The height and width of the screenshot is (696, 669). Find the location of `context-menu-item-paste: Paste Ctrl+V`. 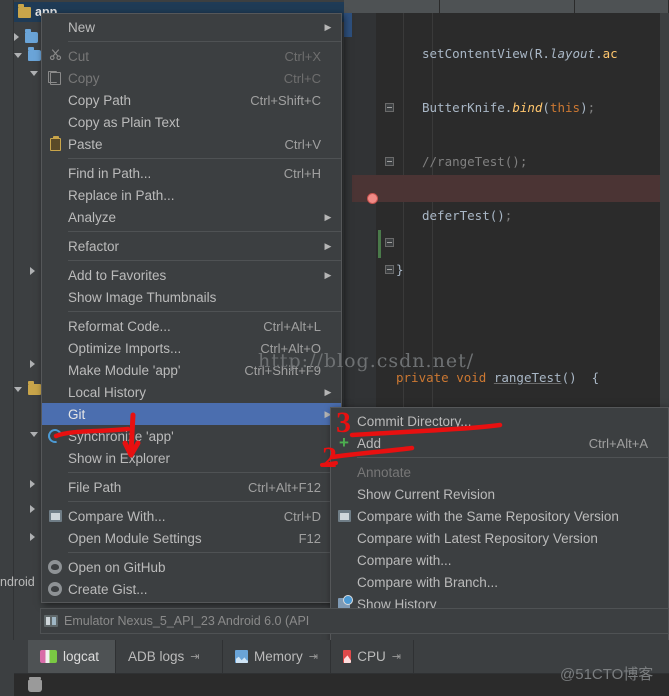

context-menu-item-paste: Paste Ctrl+V is located at coordinates (191, 144).